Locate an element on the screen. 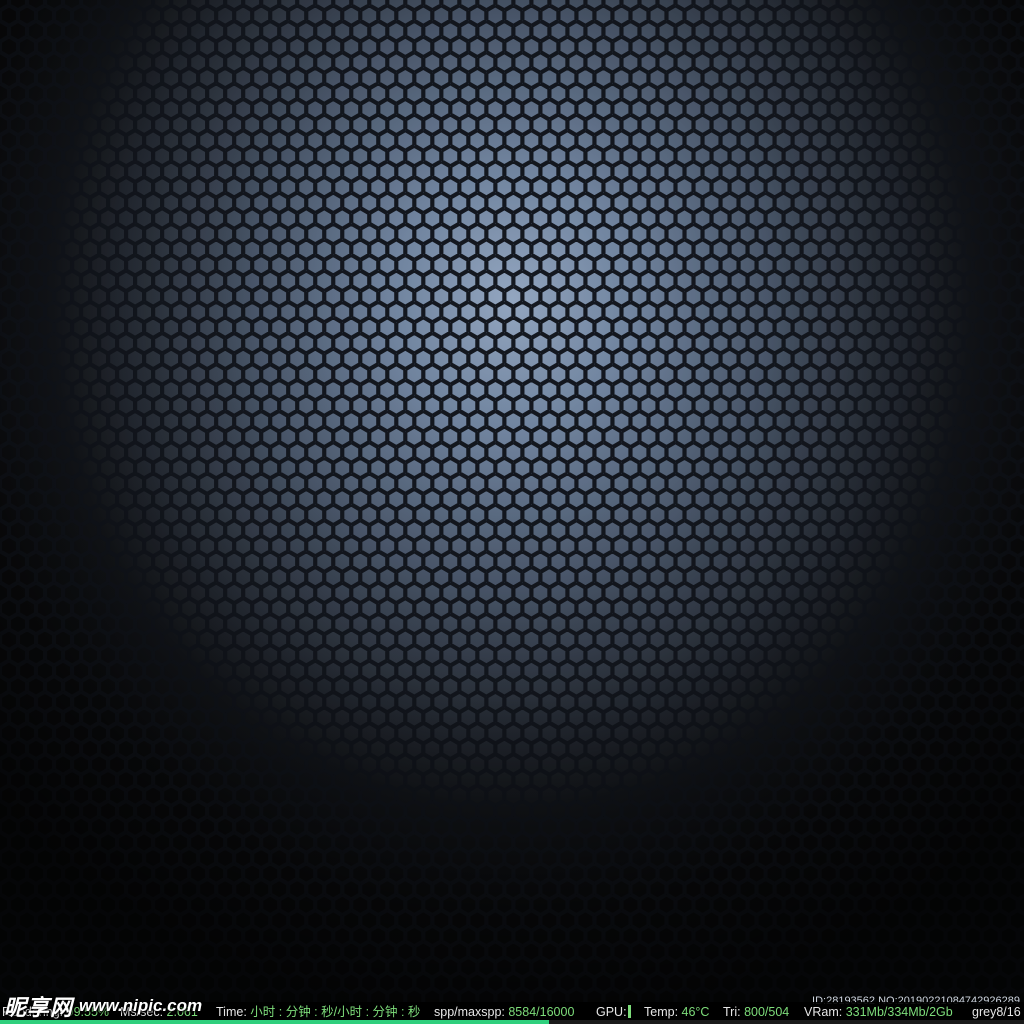 The width and height of the screenshot is (1024, 1024). rendering-stat: Rendering: 99.55% is located at coordinates (55, 1012).